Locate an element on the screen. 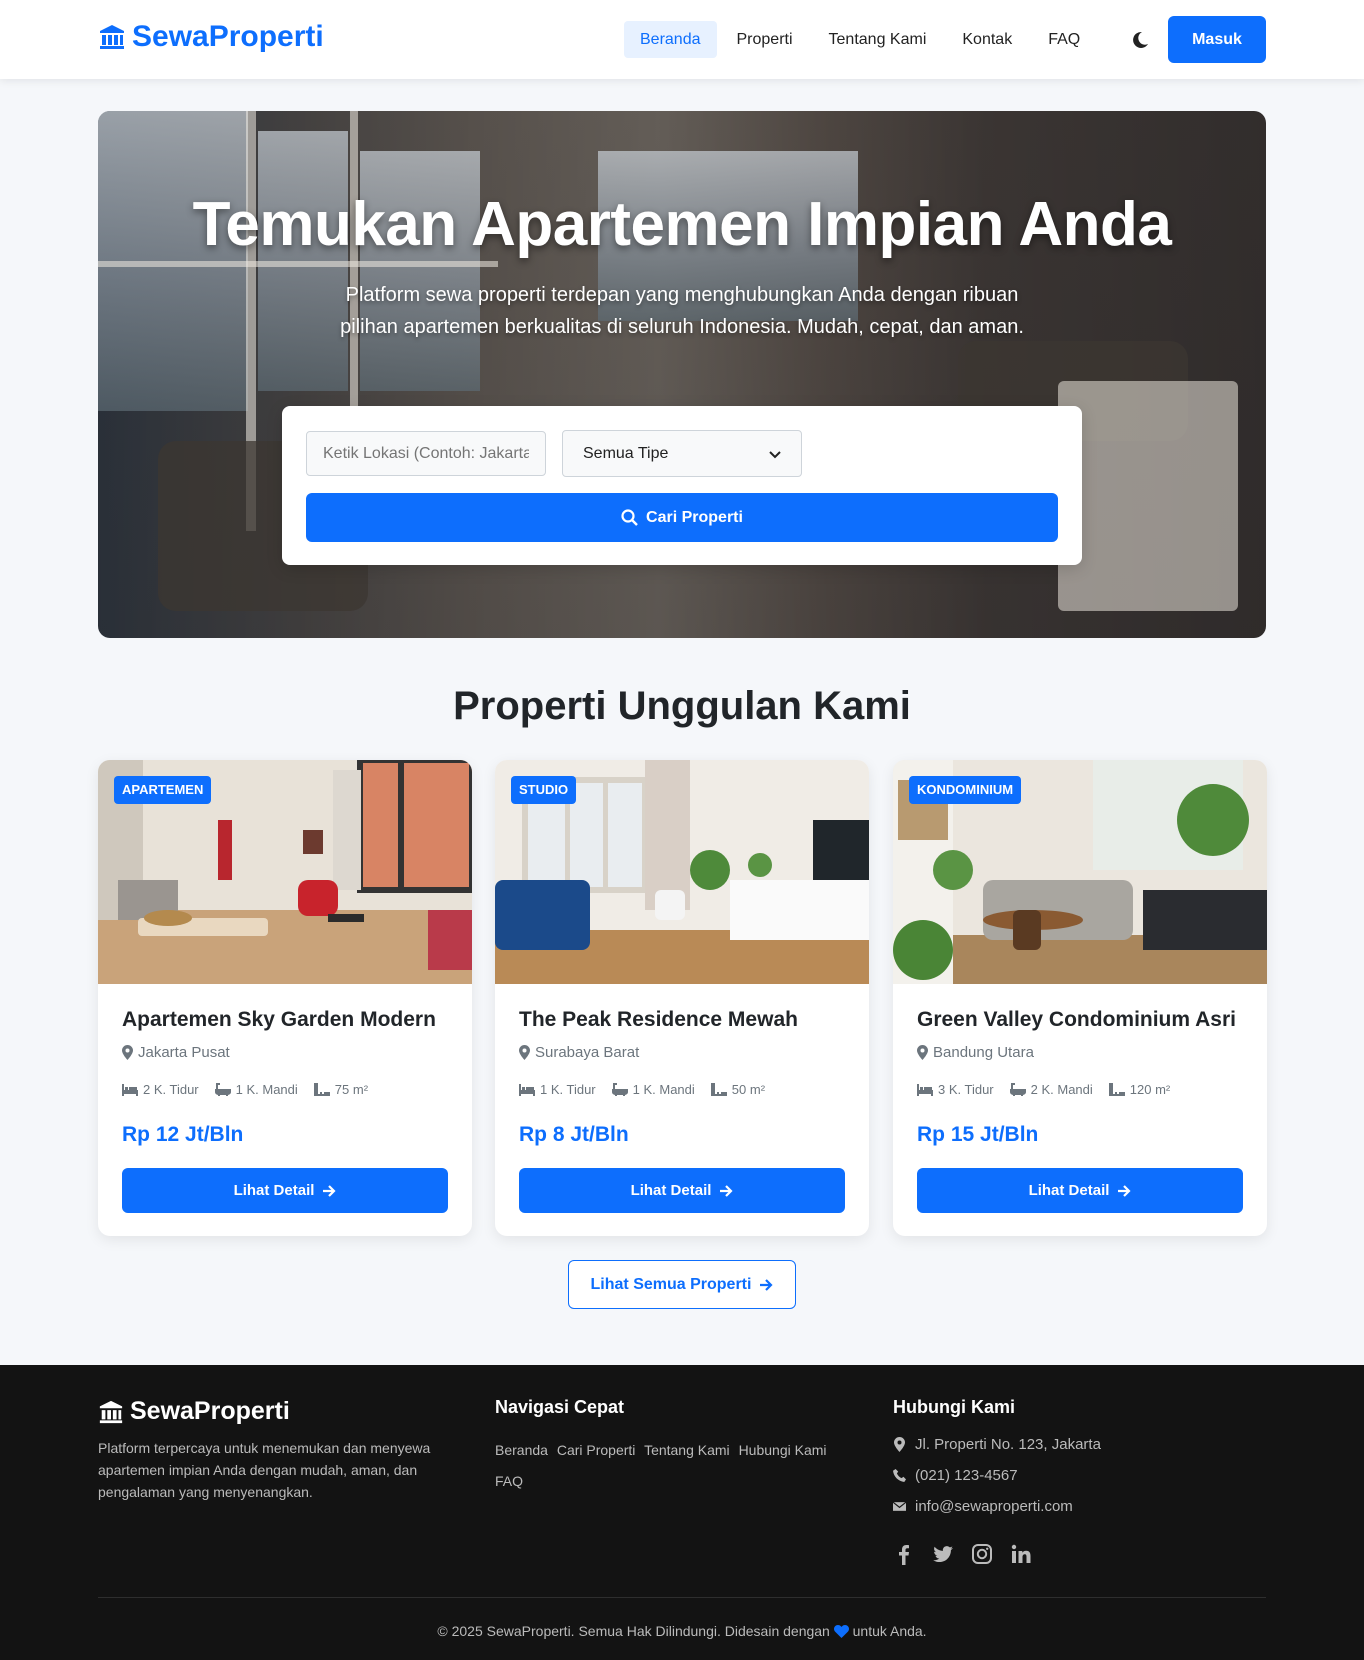 The width and height of the screenshot is (1364, 1660). property-title: Apartemen Sky Garden Modern is located at coordinates (279, 1020).